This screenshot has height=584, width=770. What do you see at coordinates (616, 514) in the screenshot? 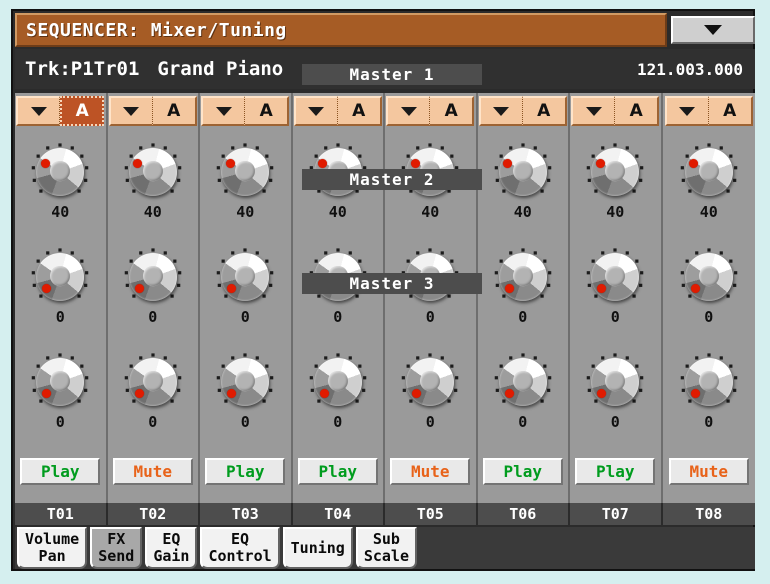
I see `track-label-t07: T07` at bounding box center [616, 514].